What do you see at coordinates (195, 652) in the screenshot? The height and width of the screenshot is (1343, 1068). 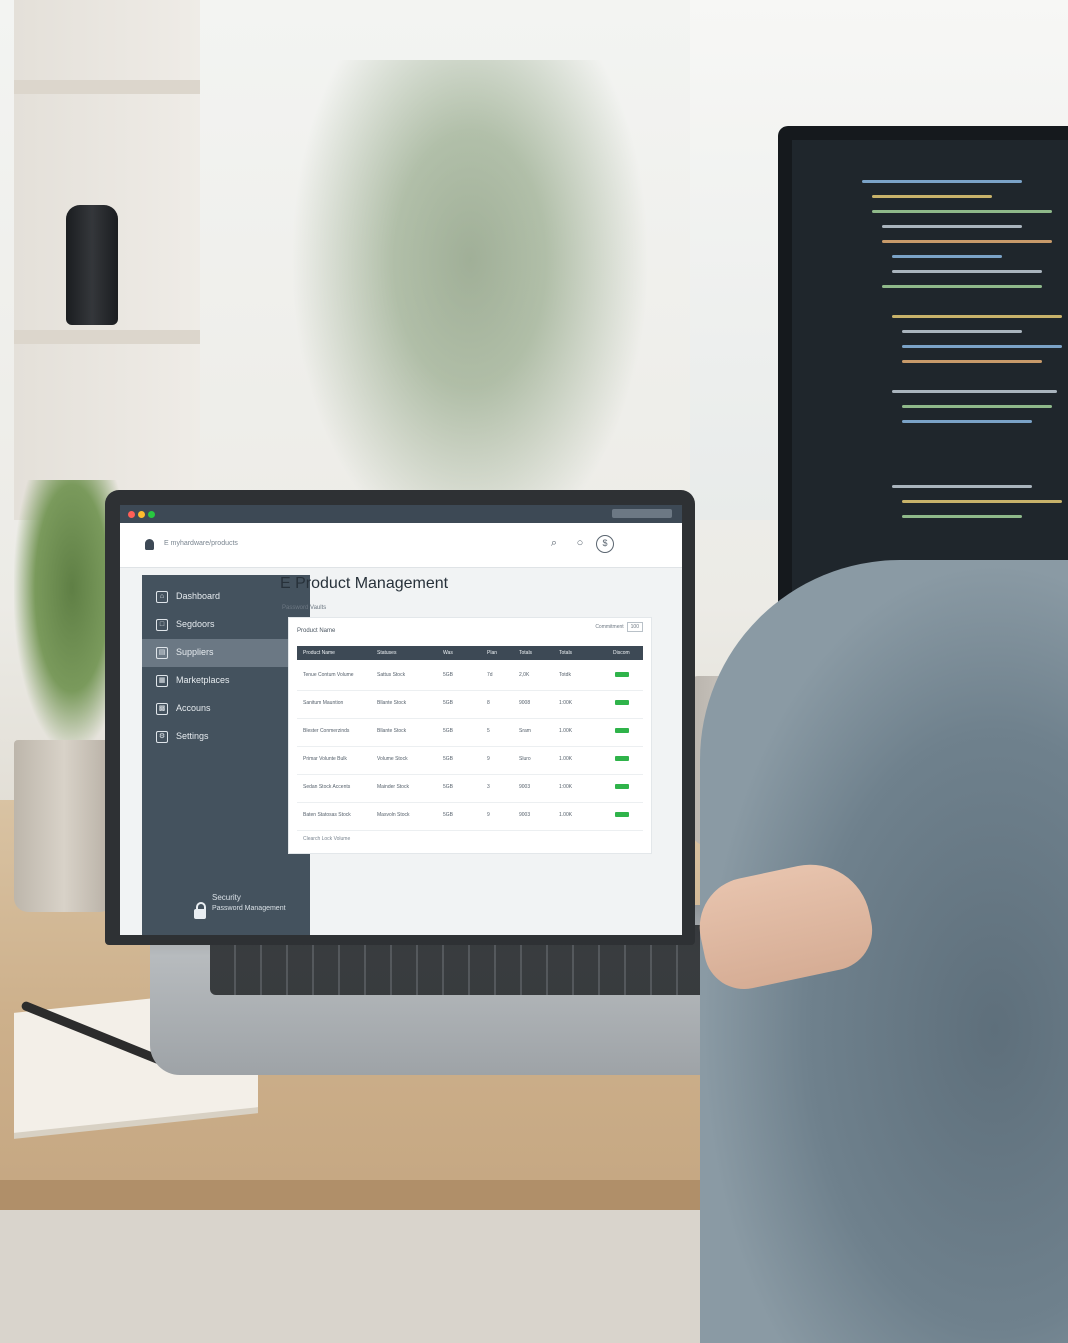 I see `sidebar-item-label: Suppliers` at bounding box center [195, 652].